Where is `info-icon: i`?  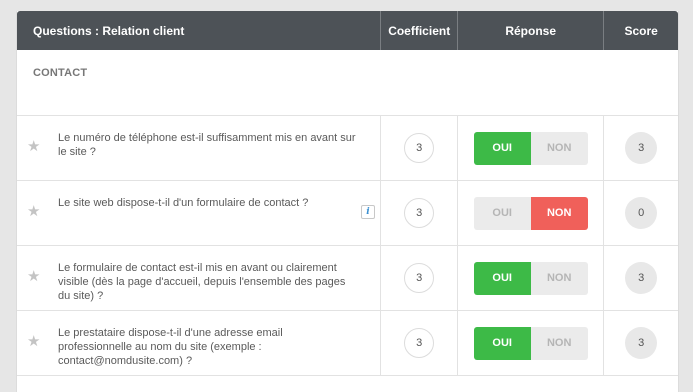
info-icon: i is located at coordinates (368, 212).